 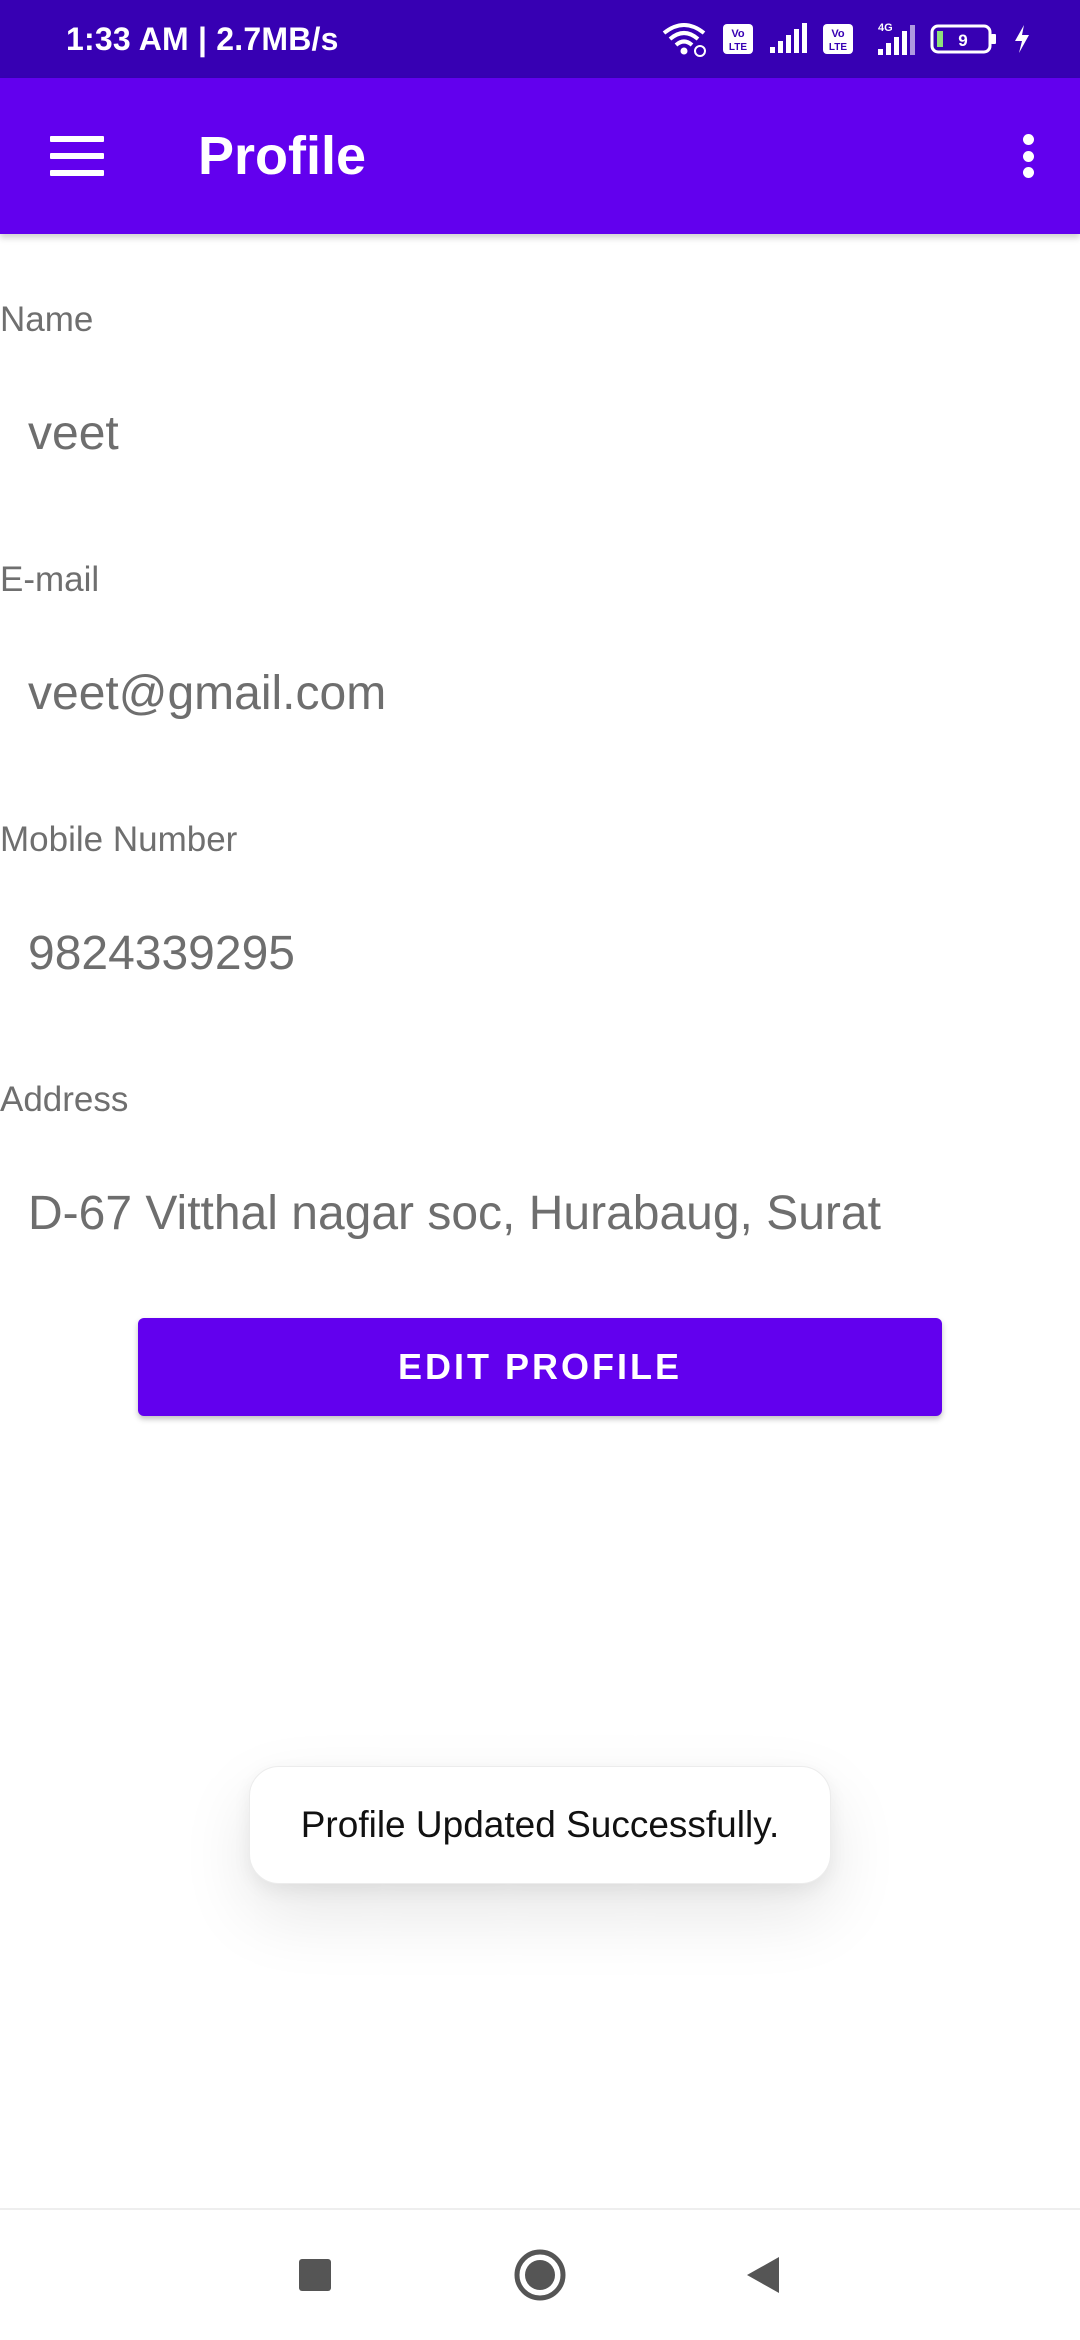 I want to click on address-label: Address, so click(x=64, y=1099).